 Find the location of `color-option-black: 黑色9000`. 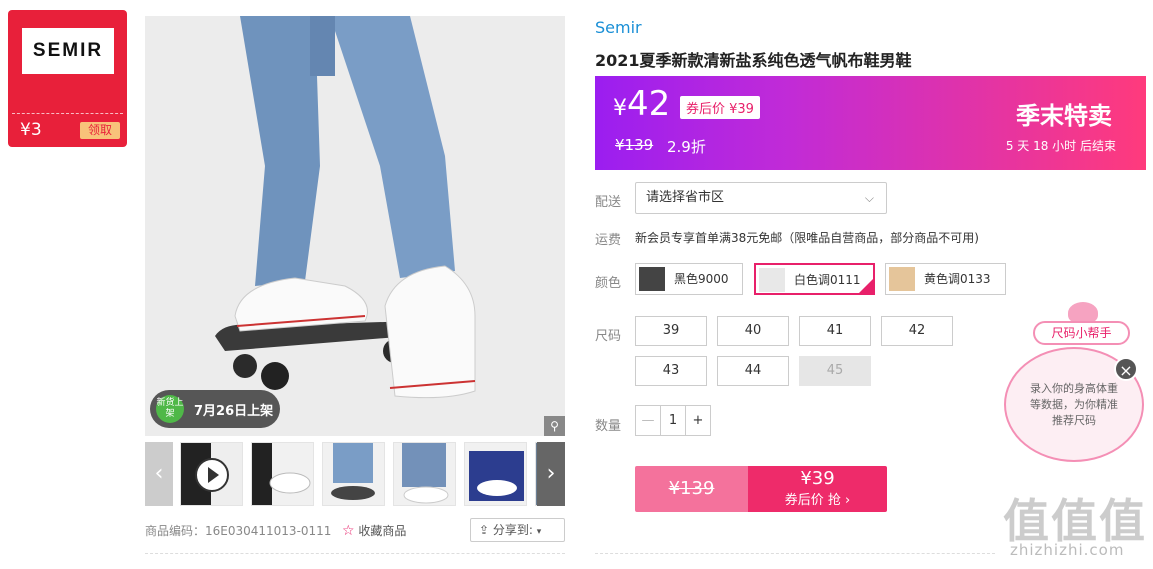

color-option-black: 黑色9000 is located at coordinates (689, 279).